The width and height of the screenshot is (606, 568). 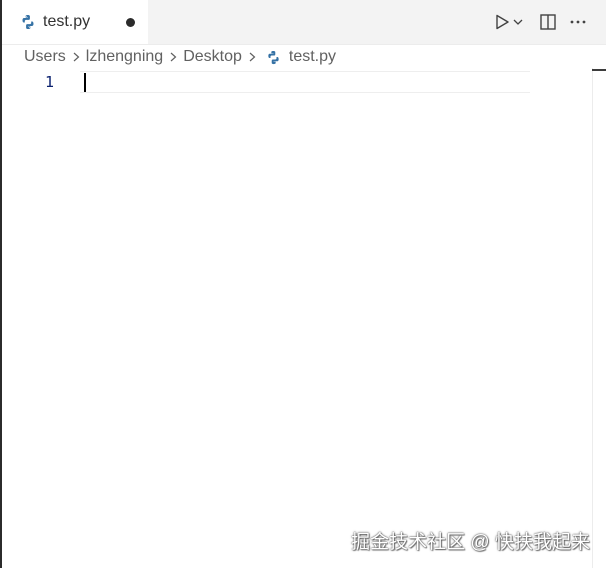 What do you see at coordinates (470, 542) in the screenshot?
I see `watermark-text: 掘金技术社区 @ 快扶我起来` at bounding box center [470, 542].